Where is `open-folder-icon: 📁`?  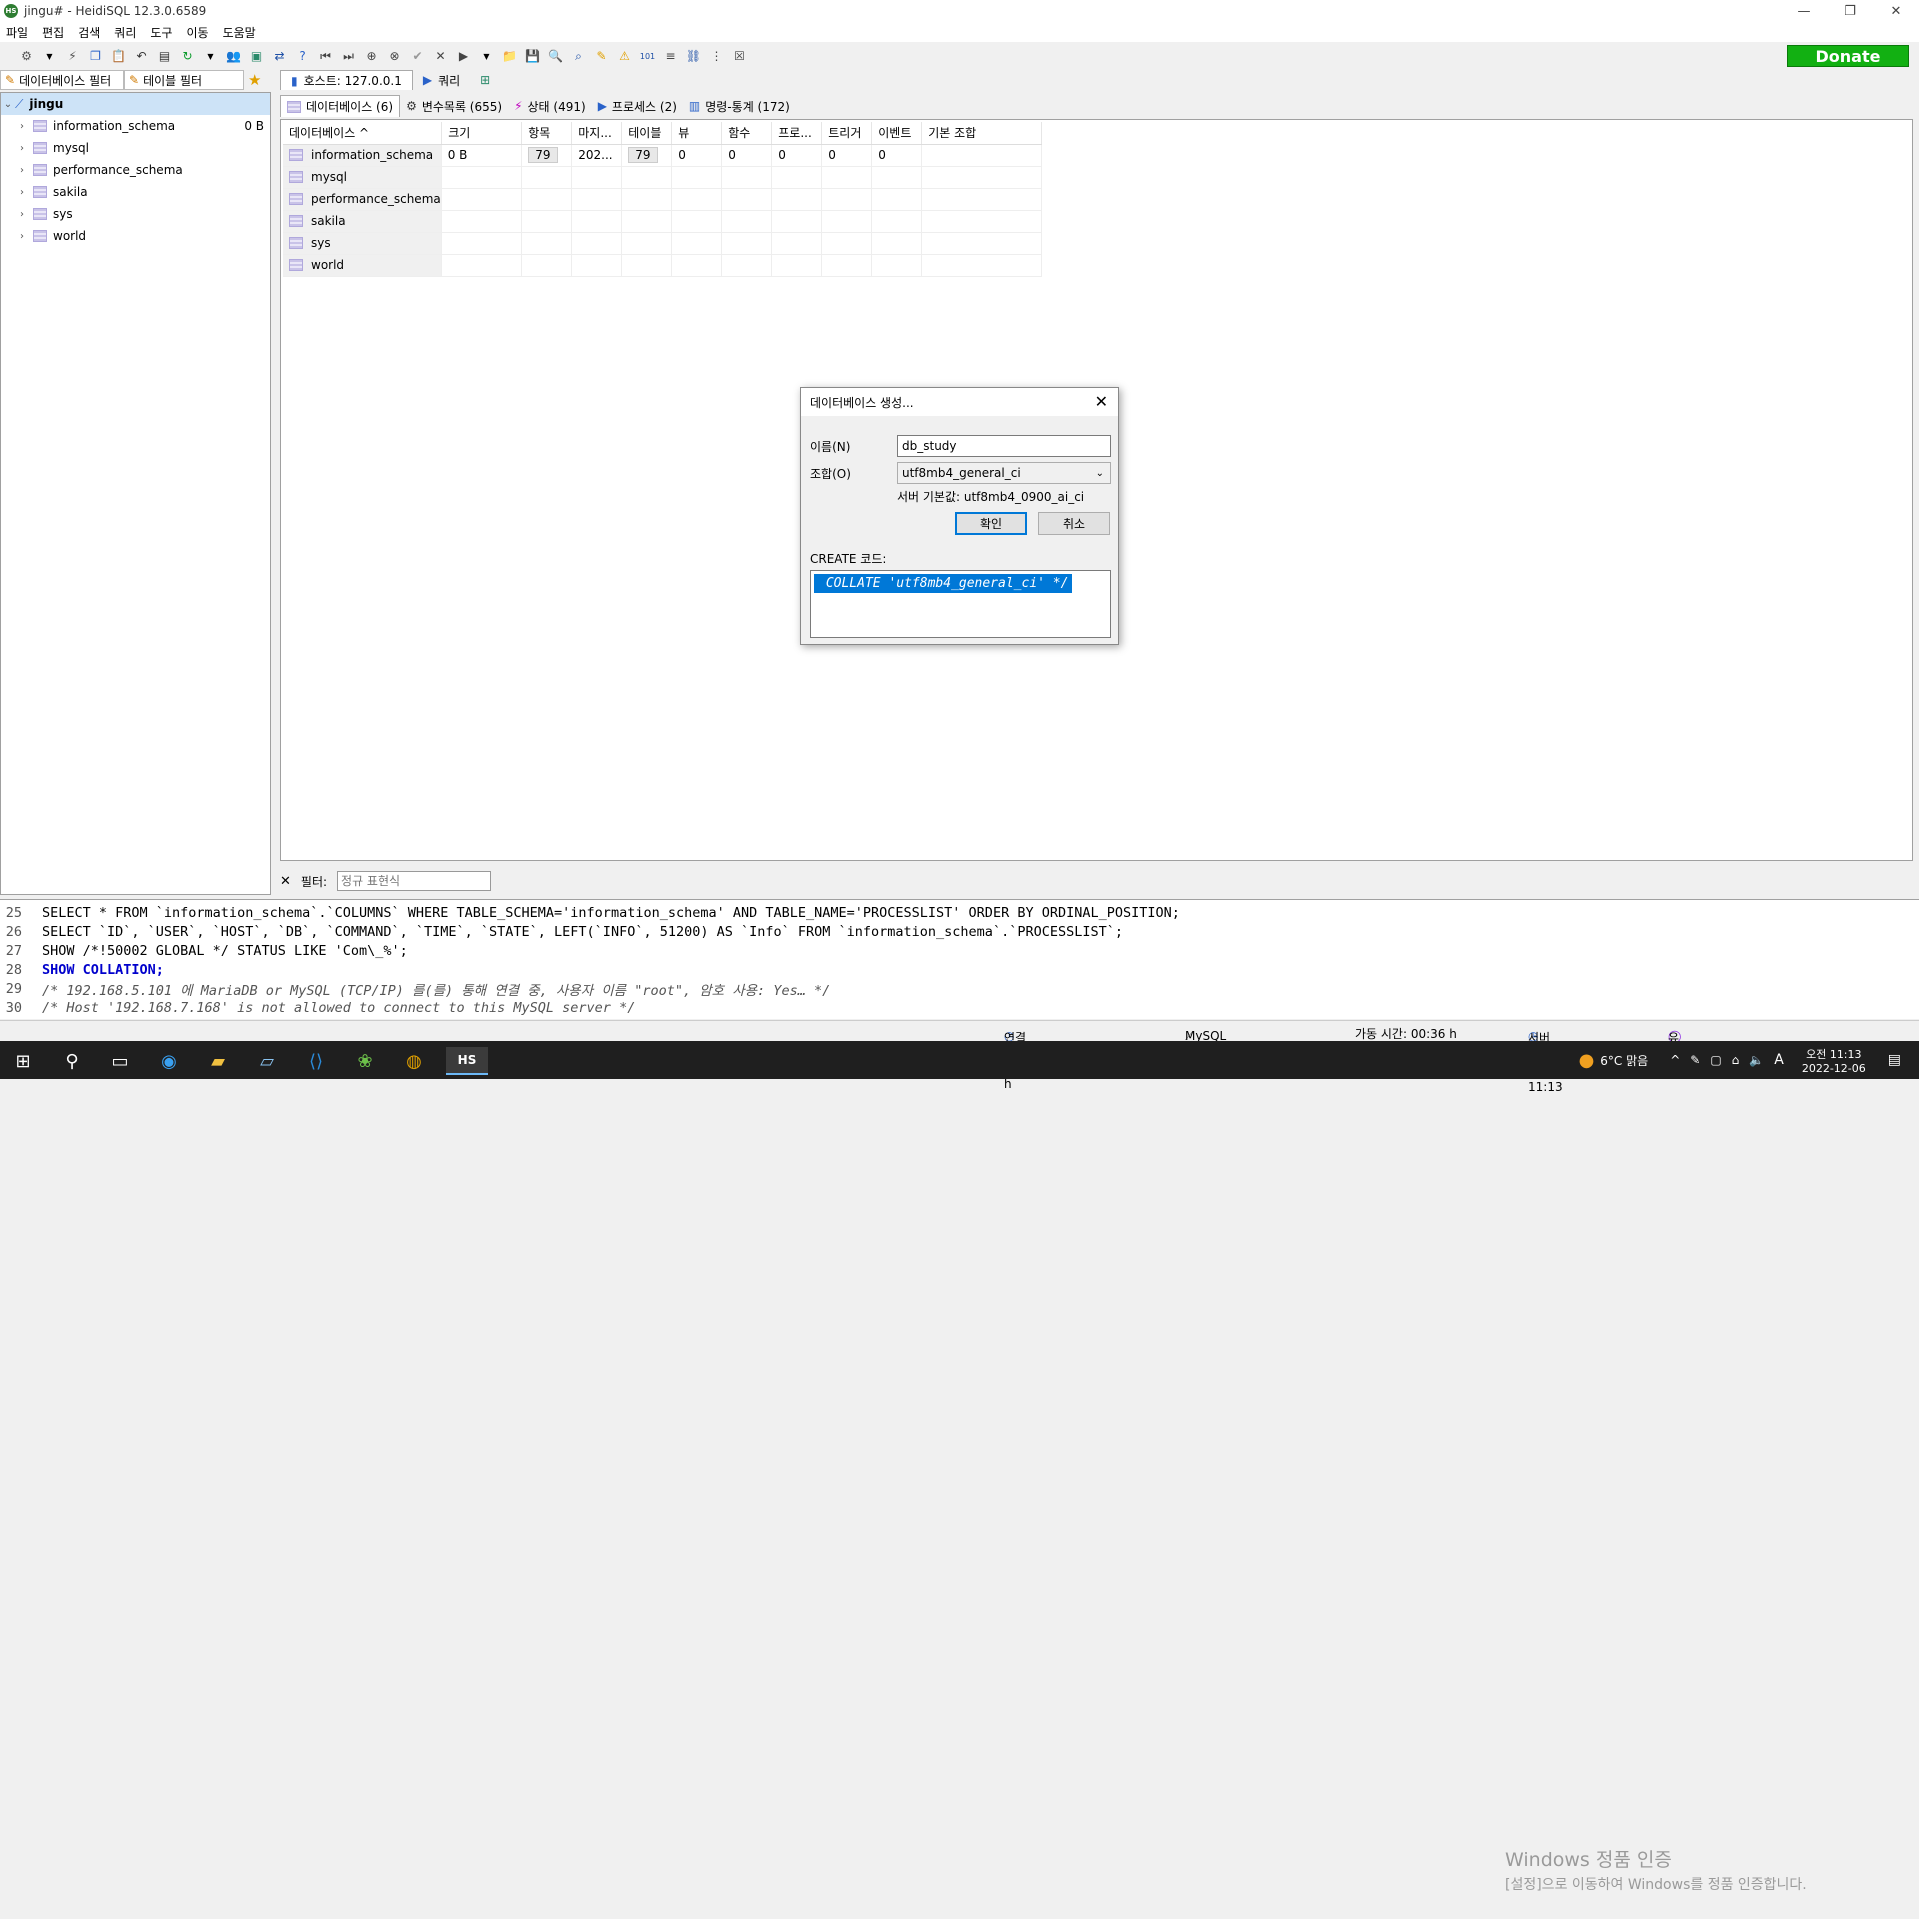 open-folder-icon: 📁 is located at coordinates (509, 56).